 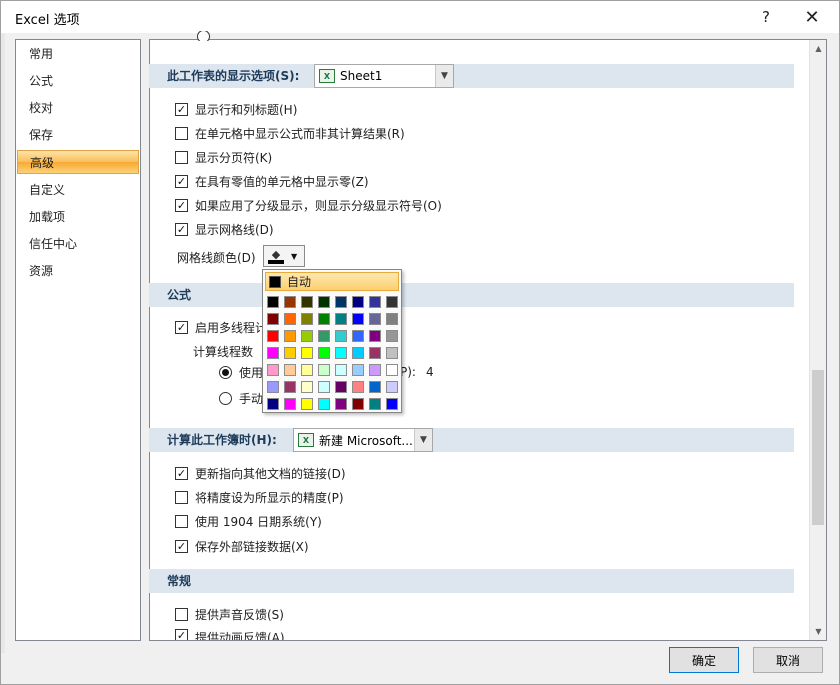 I want to click on radio-manual: 手动, so click(x=241, y=398).